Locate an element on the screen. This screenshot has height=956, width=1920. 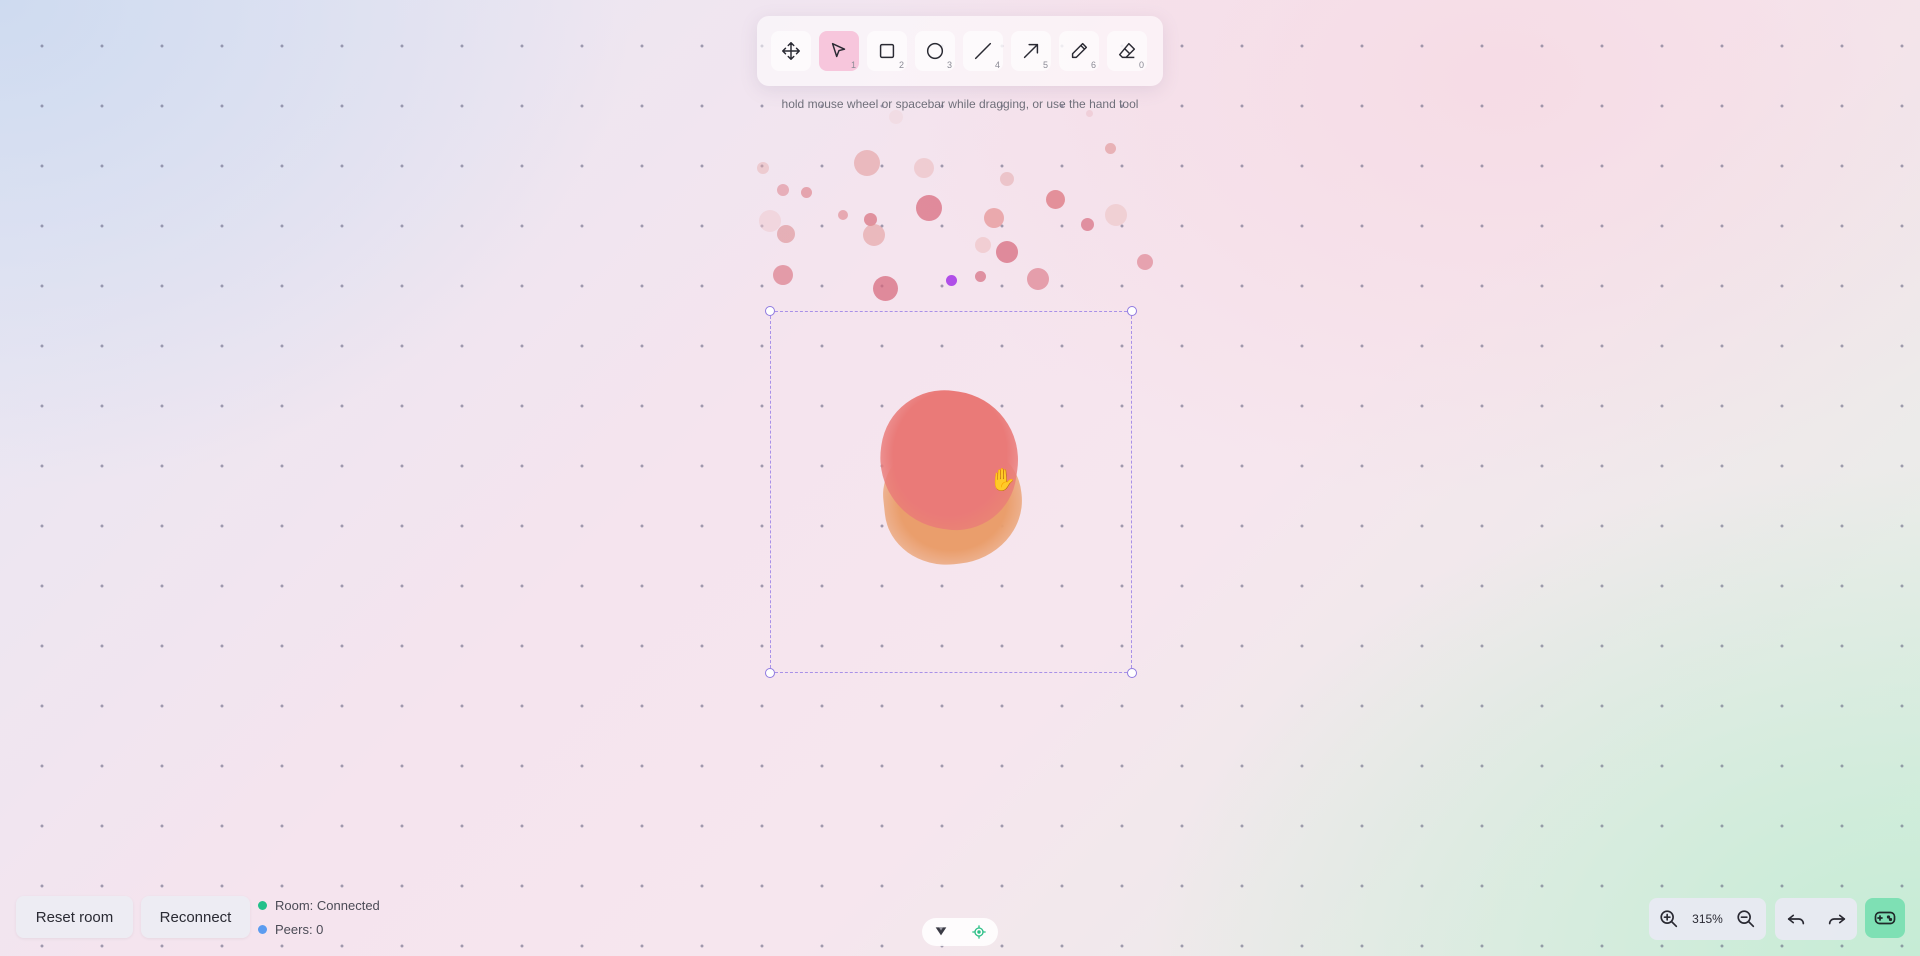
tool-shortcut: 6 is located at coordinates (1093, 65).